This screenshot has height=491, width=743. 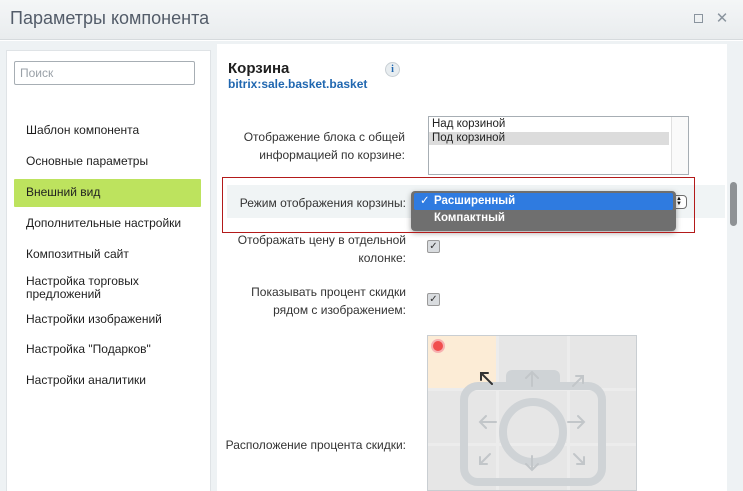 I want to click on discount-position-label: Расположение процента скидки:, so click(x=315, y=445).